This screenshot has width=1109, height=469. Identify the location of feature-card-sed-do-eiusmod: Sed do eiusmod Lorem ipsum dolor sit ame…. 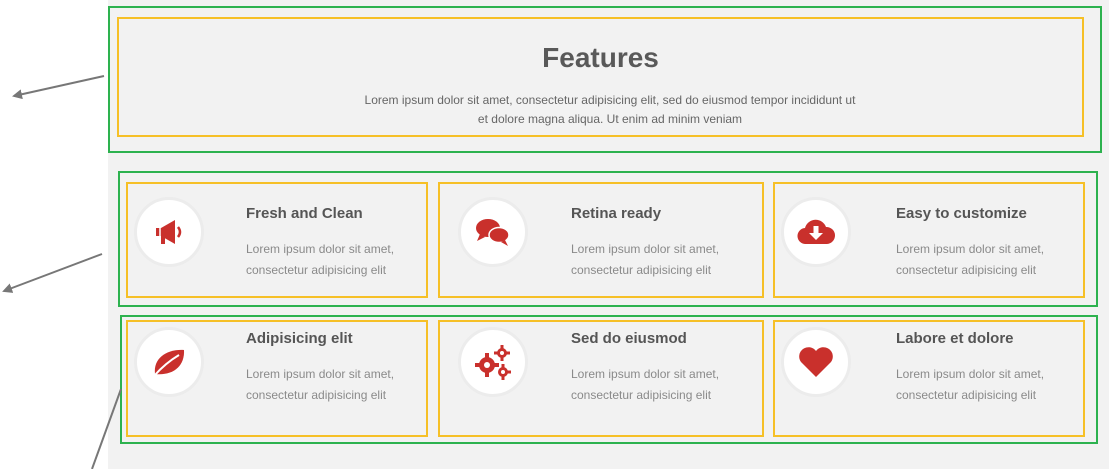
(601, 378).